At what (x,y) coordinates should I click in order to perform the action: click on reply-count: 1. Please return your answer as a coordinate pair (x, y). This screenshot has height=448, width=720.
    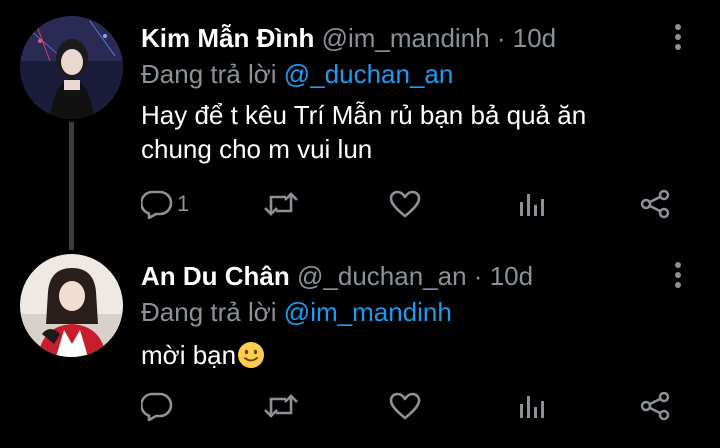
    Looking at the image, I should click on (183, 203).